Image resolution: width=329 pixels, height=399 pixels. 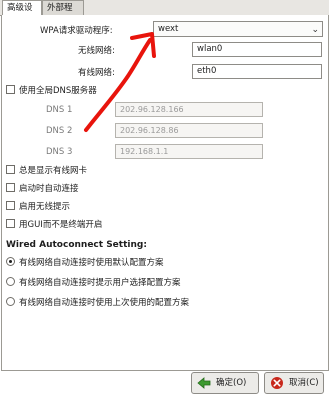 I want to click on radio-use-default-profile-label: 有线网络自动连接时使用默认配置方案, so click(x=91, y=263).